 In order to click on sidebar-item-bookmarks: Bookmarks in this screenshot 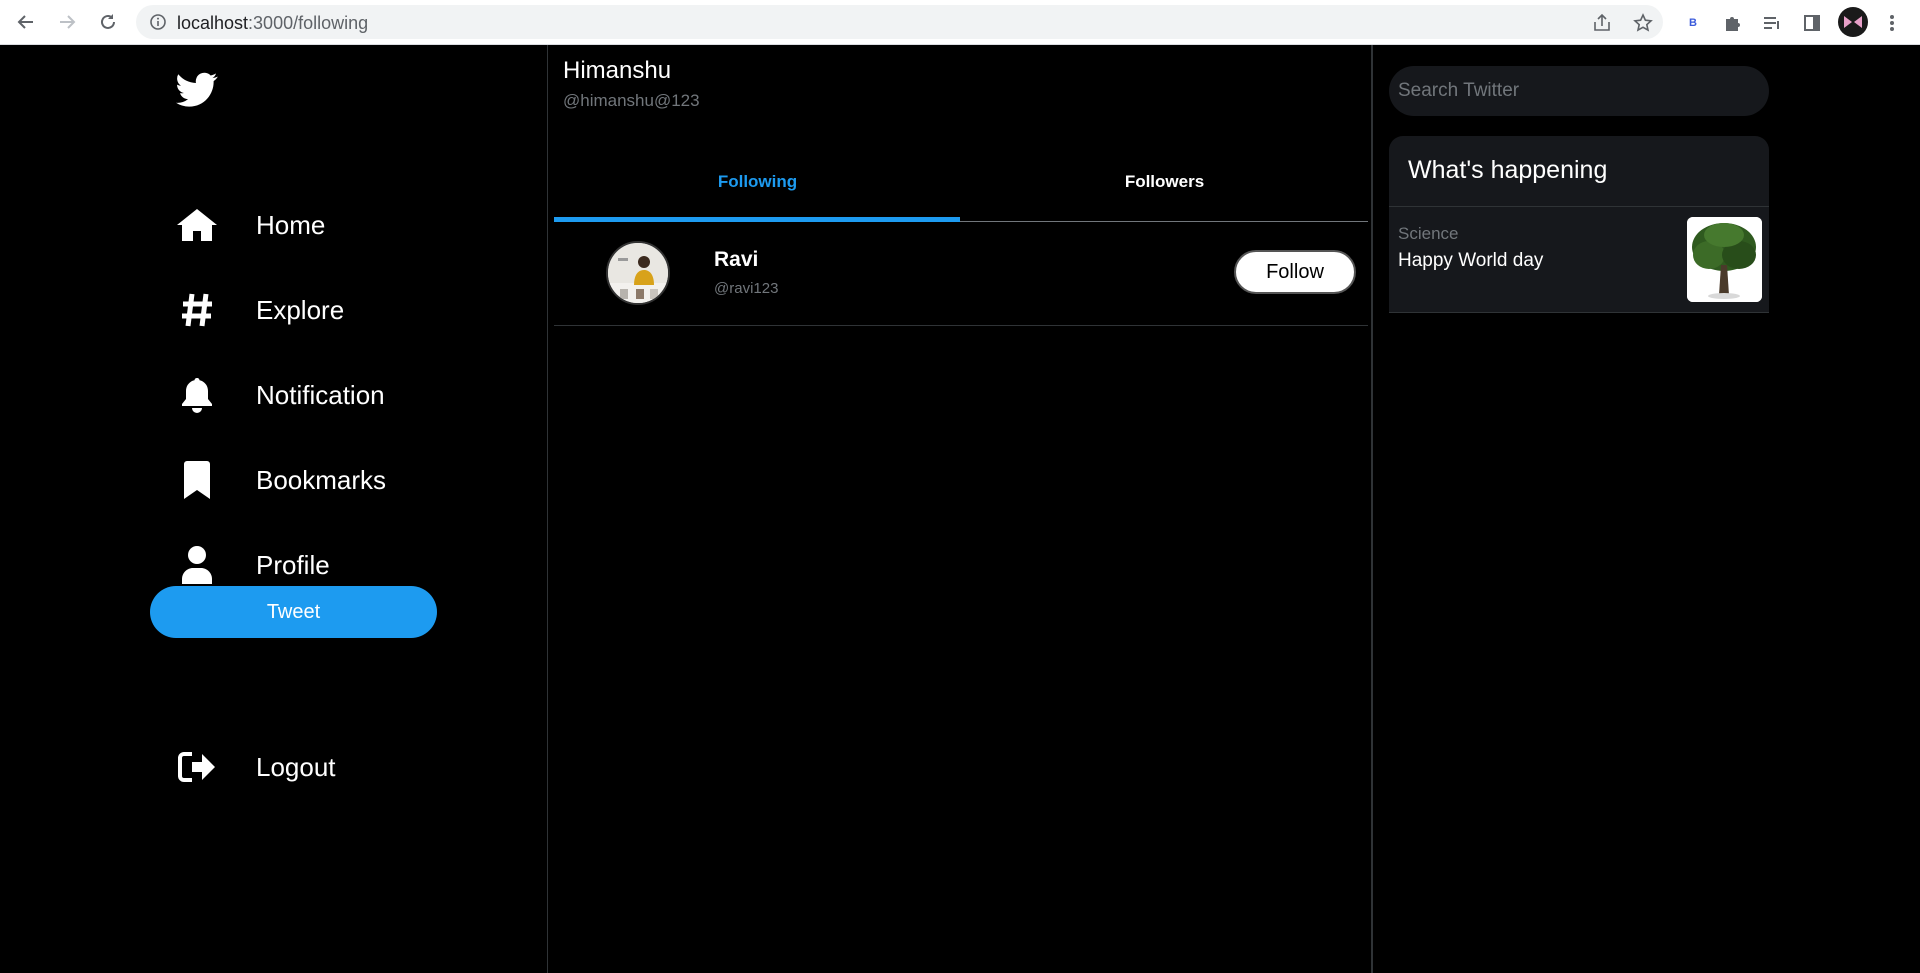, I will do `click(281, 480)`.